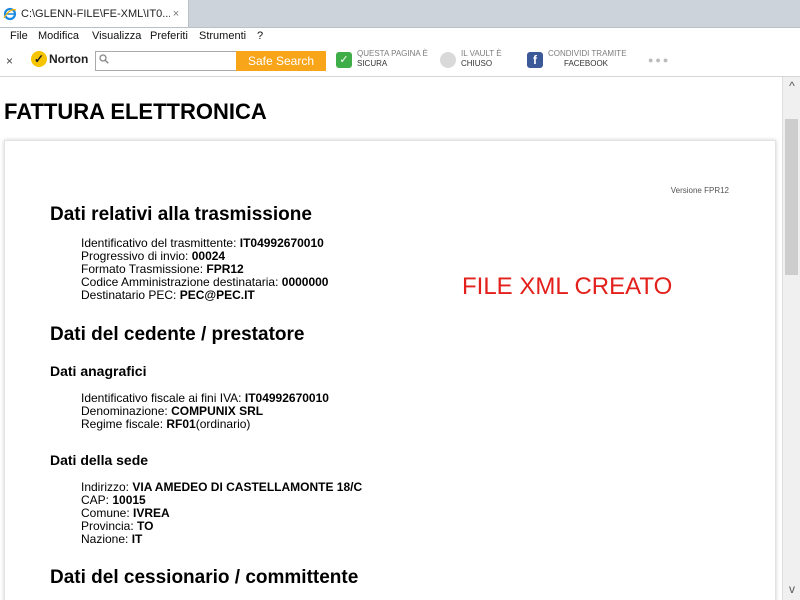  I want to click on menu-visualizza: Visualizza, so click(116, 36).